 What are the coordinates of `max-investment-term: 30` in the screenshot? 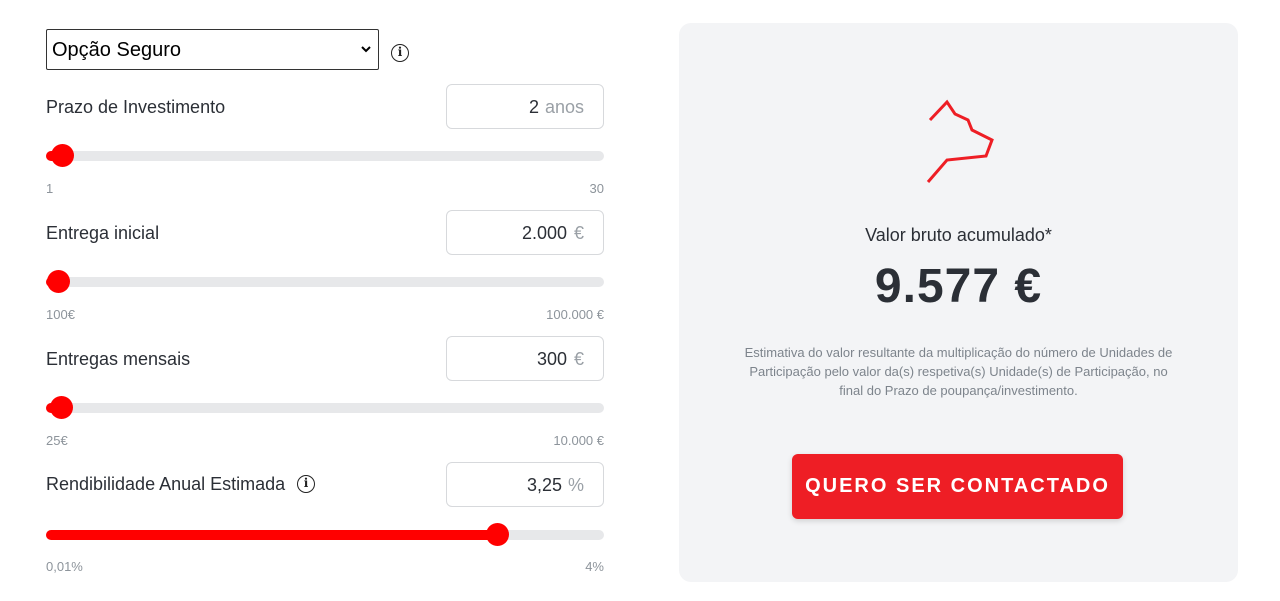 It's located at (596, 188).